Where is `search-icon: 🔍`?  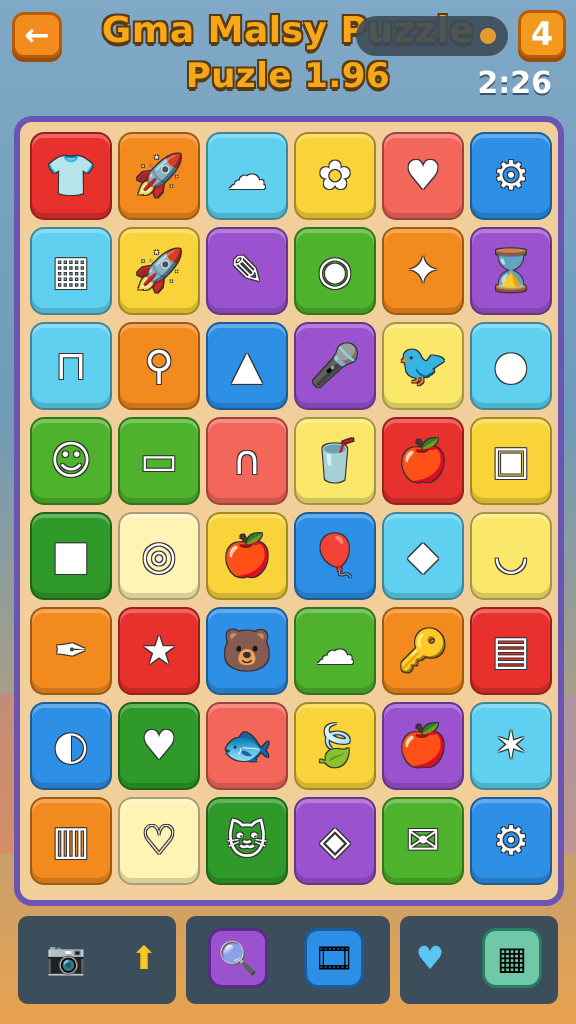
search-icon: 🔍 is located at coordinates (238, 958).